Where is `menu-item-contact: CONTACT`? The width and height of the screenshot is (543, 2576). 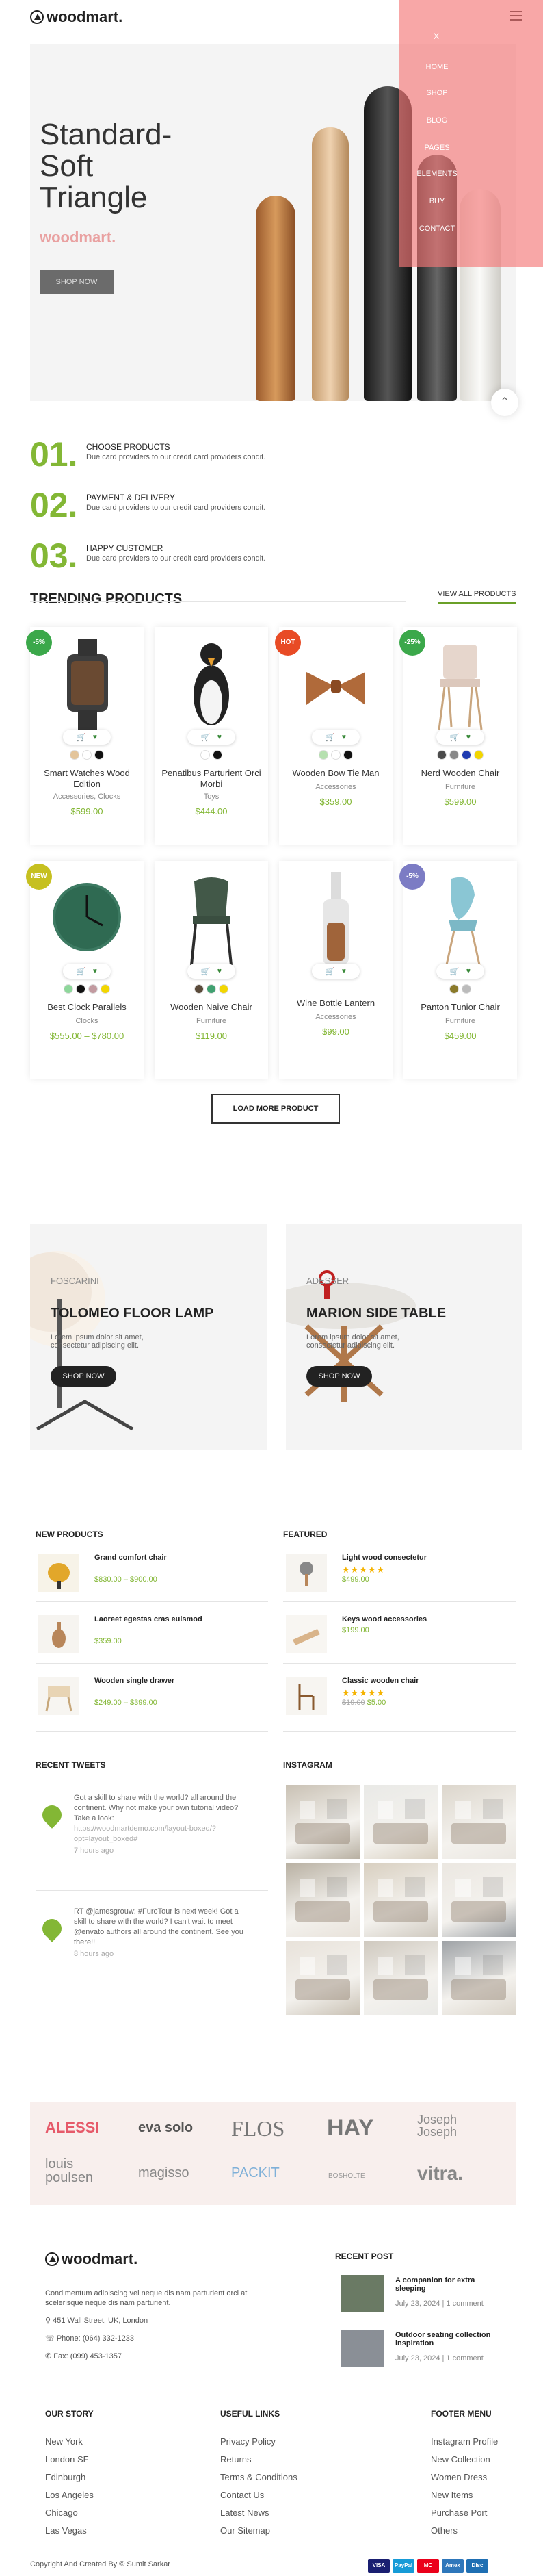
menu-item-contact: CONTACT is located at coordinates (437, 228).